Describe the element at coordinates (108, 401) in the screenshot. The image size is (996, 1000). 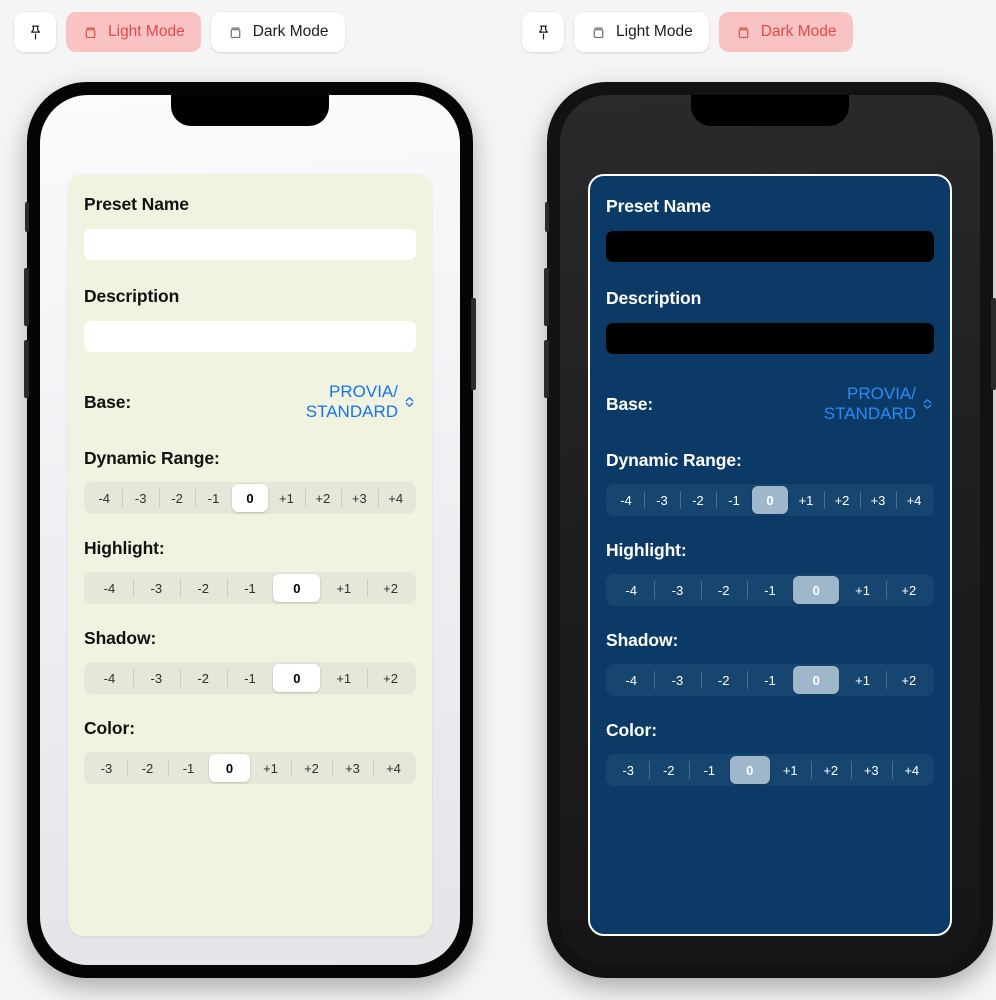
I see `base-label: Base:` at that location.